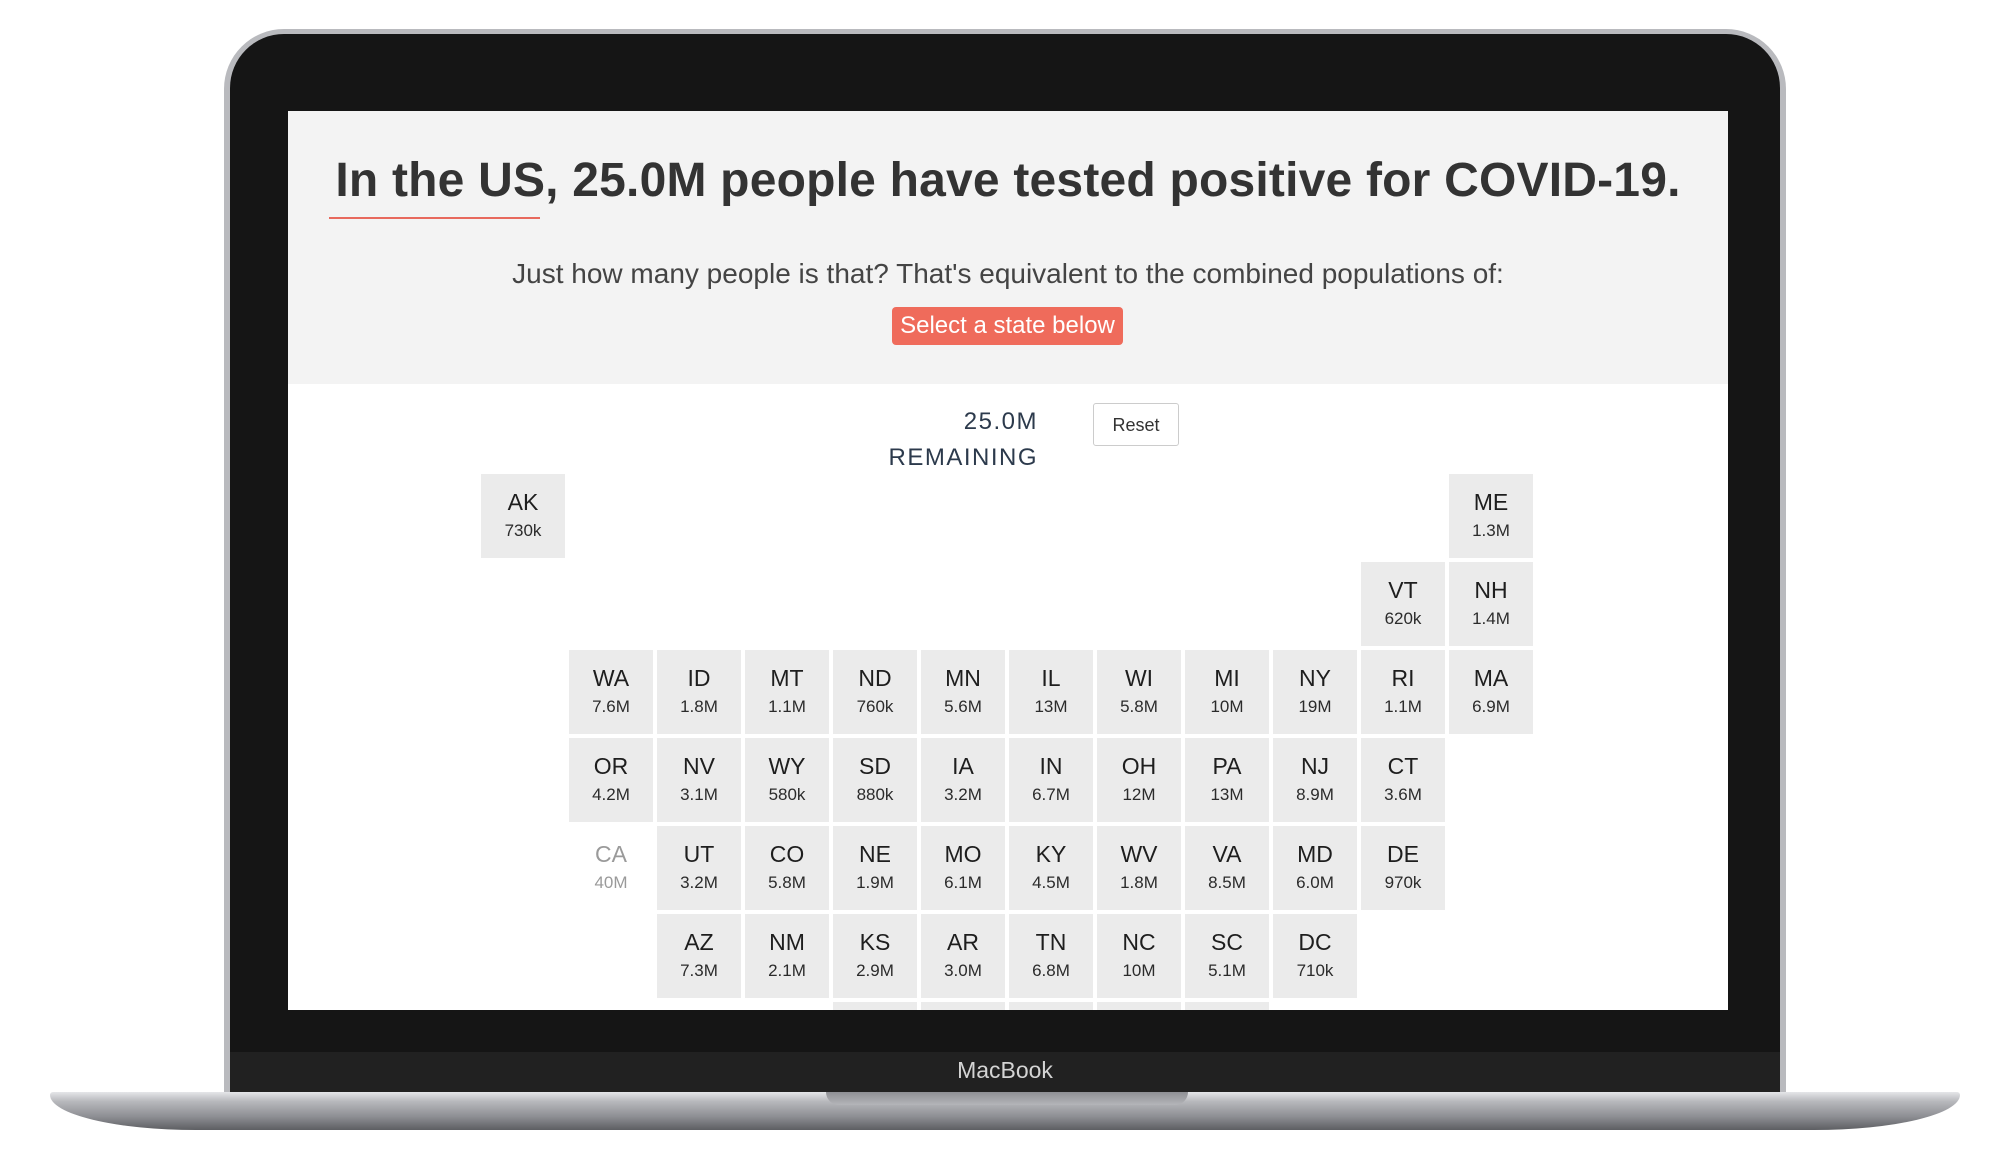  I want to click on state-tile-nh: NH 1.4M, so click(1491, 604).